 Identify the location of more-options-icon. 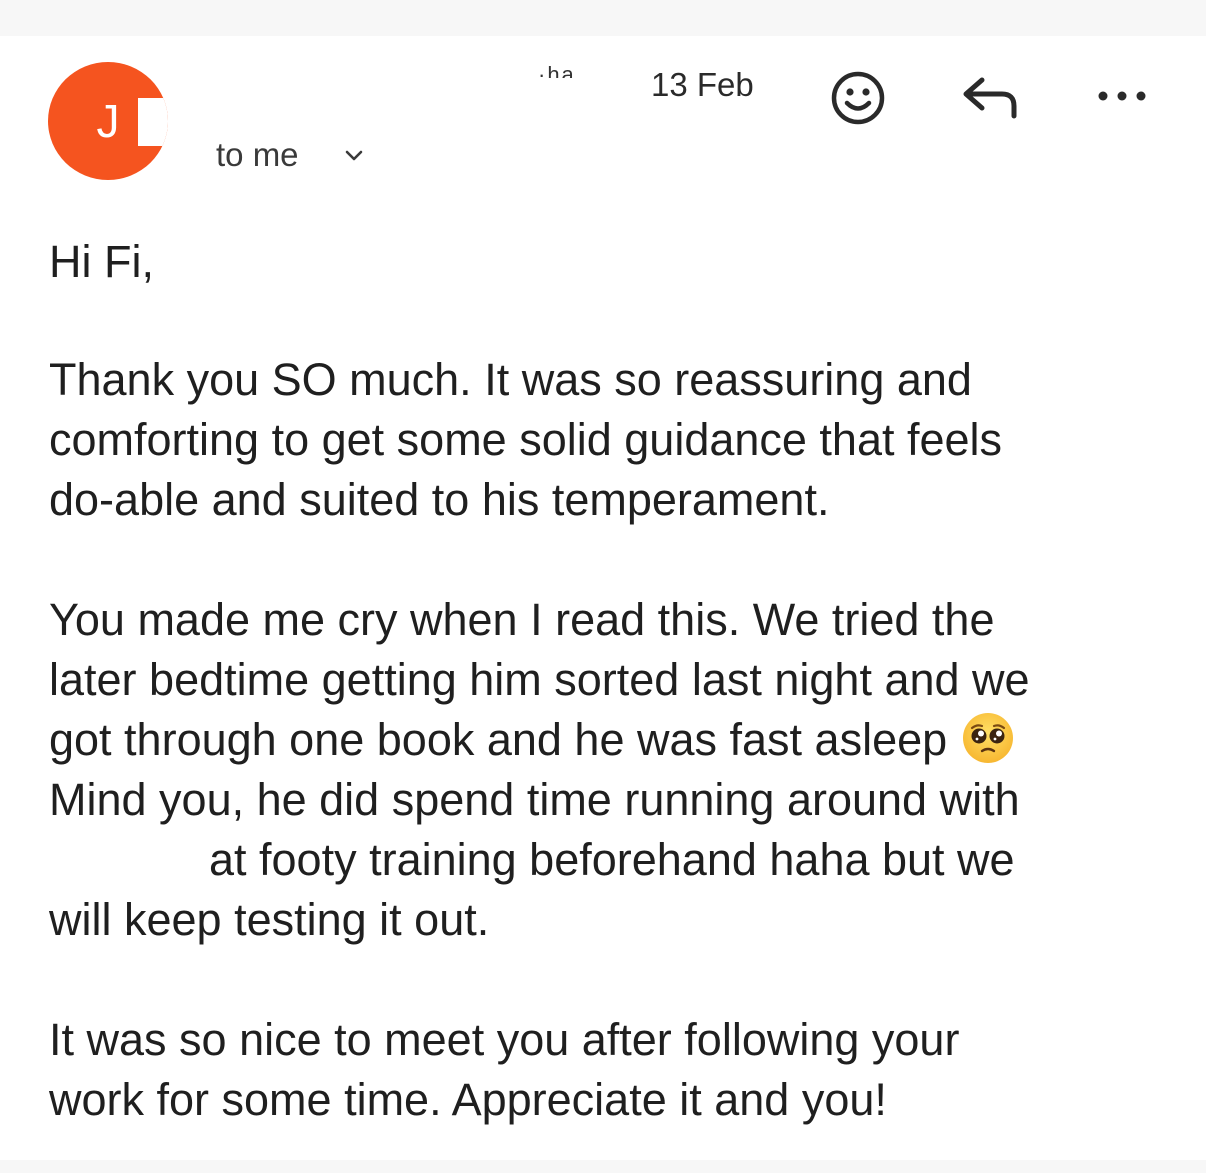
(1122, 96).